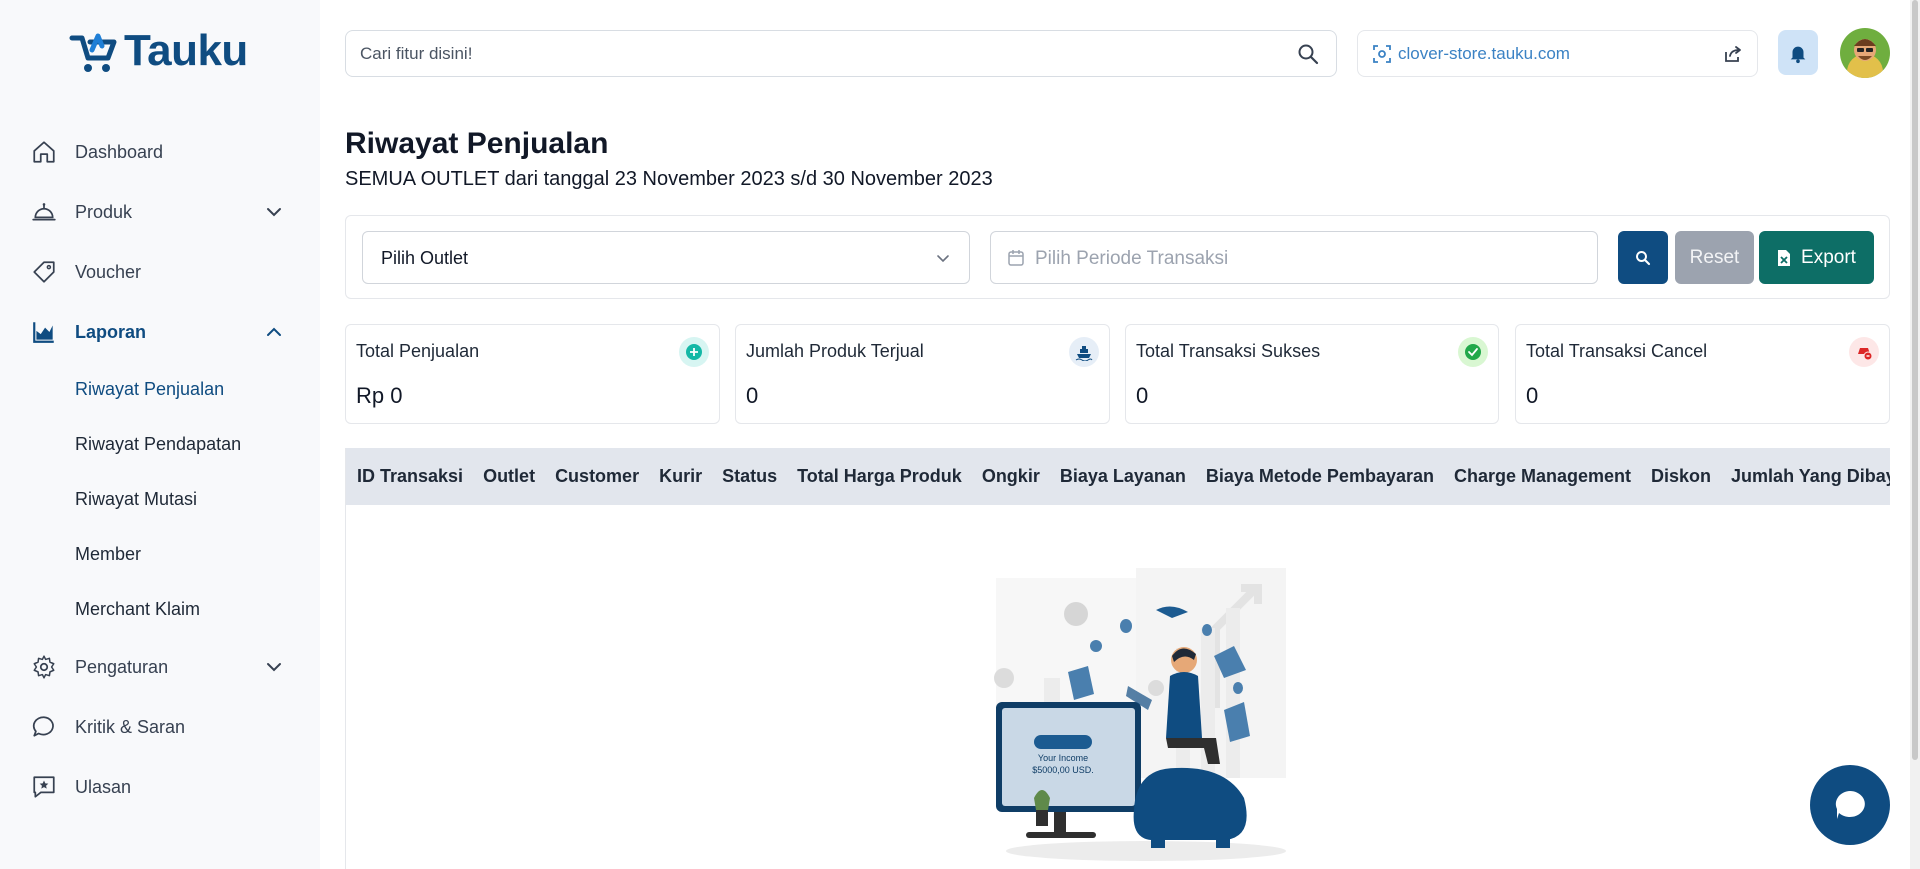  Describe the element at coordinates (1714, 257) in the screenshot. I see `reset-button: Reset` at that location.